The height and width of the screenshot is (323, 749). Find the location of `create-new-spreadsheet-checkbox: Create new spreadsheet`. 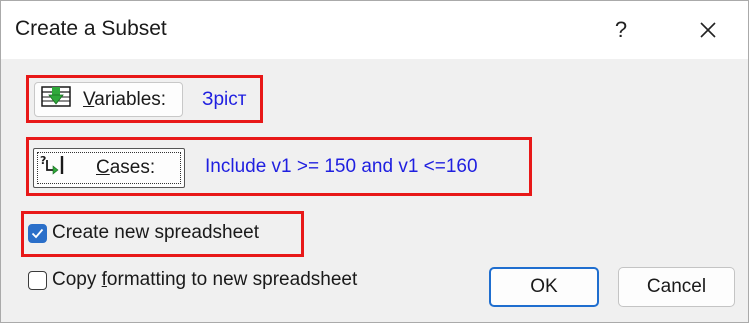

create-new-spreadsheet-checkbox: Create new spreadsheet is located at coordinates (143, 233).